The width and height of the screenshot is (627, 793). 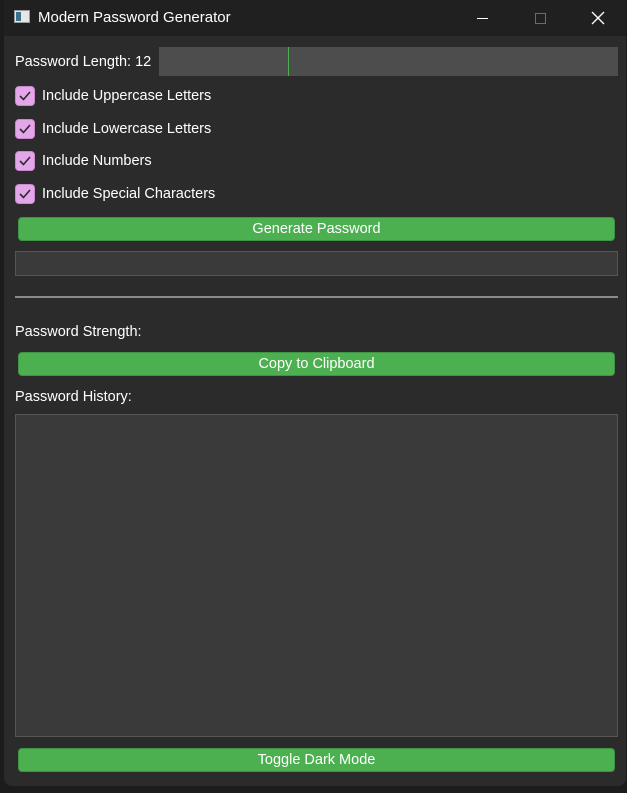 I want to click on lowercase-label: Include Lowercase Letters, so click(x=127, y=129).